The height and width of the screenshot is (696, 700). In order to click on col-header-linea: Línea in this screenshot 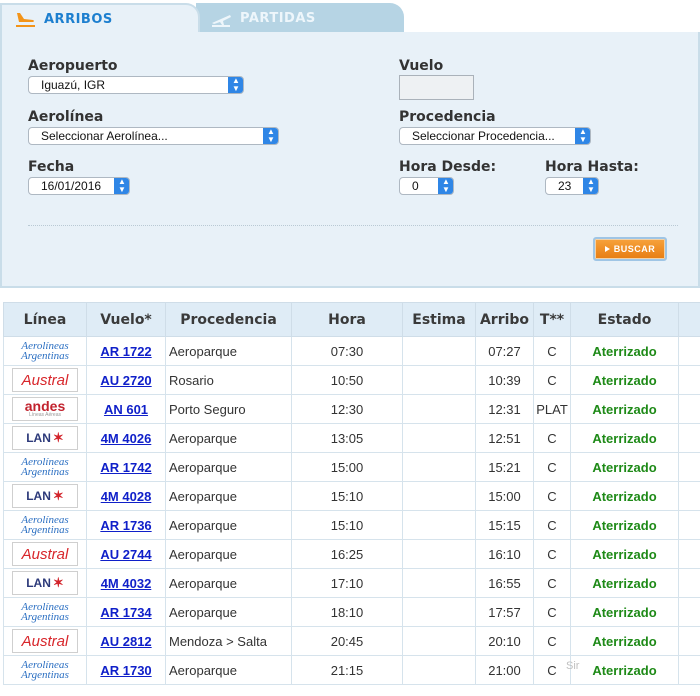, I will do `click(45, 319)`.